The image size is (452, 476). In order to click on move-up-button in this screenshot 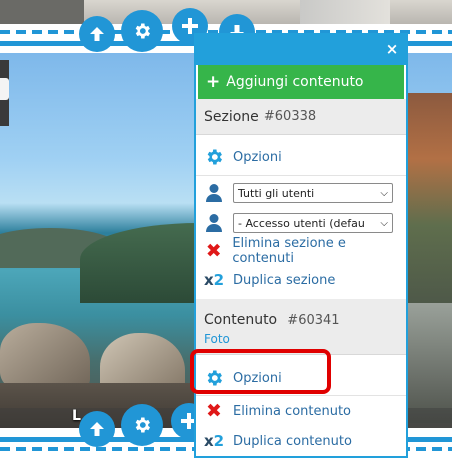, I will do `click(97, 34)`.